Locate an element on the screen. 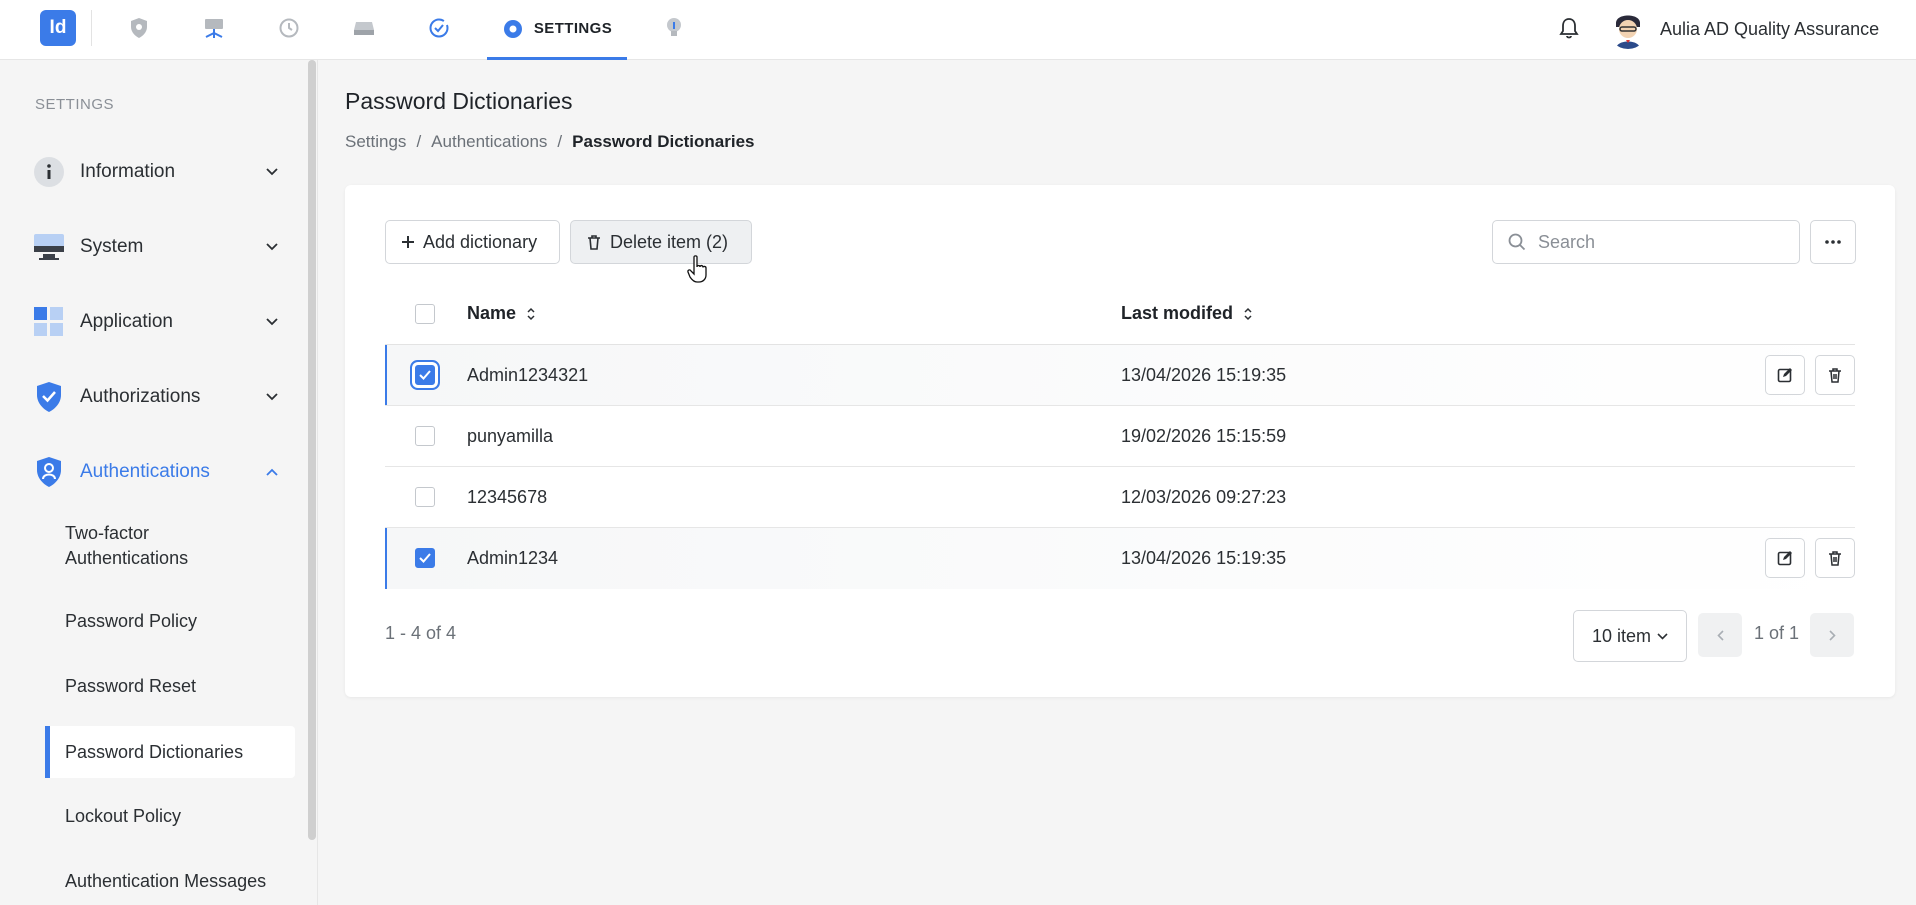  settings-gear-icon is located at coordinates (512, 28).